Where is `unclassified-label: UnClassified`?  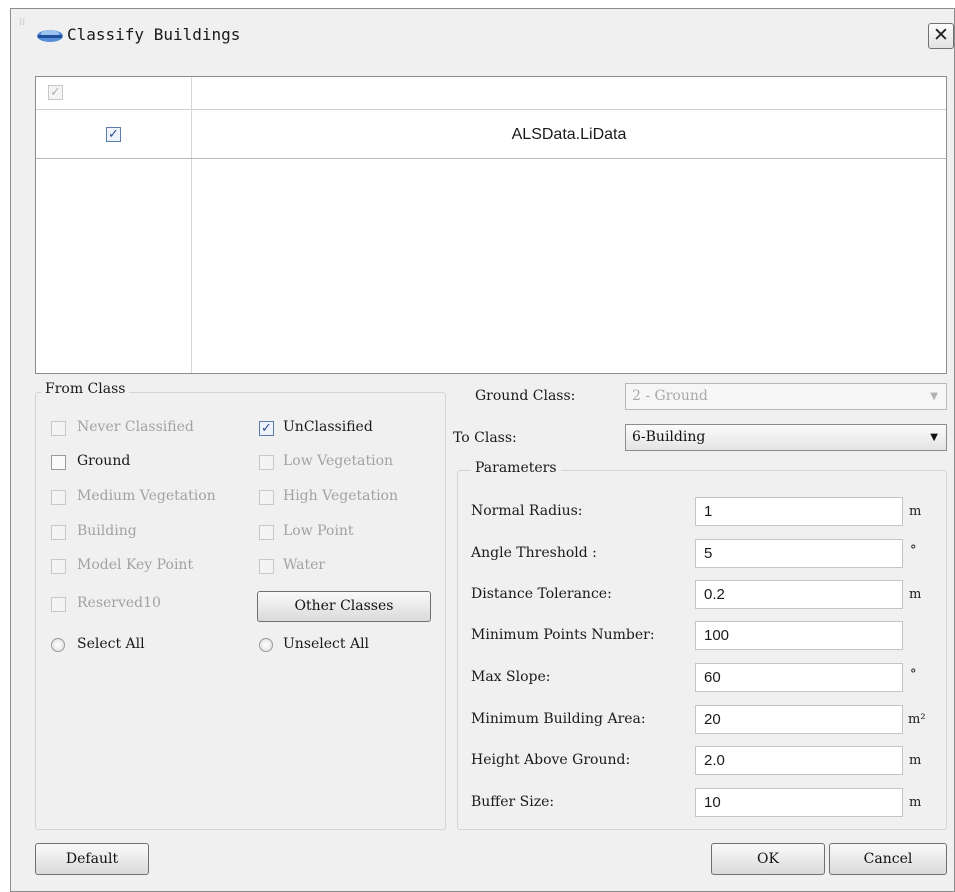 unclassified-label: UnClassified is located at coordinates (328, 427).